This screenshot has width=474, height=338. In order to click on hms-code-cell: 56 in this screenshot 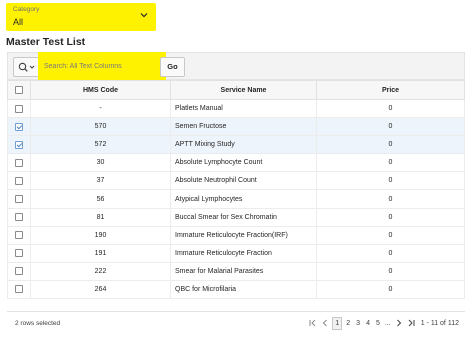, I will do `click(100, 199)`.